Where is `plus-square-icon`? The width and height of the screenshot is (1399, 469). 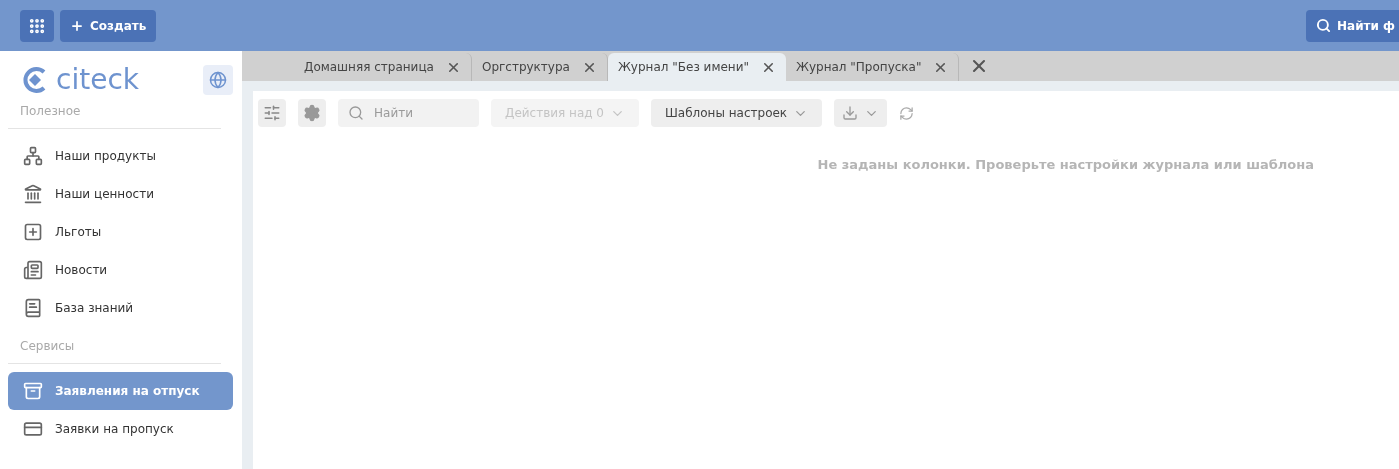 plus-square-icon is located at coordinates (33, 232).